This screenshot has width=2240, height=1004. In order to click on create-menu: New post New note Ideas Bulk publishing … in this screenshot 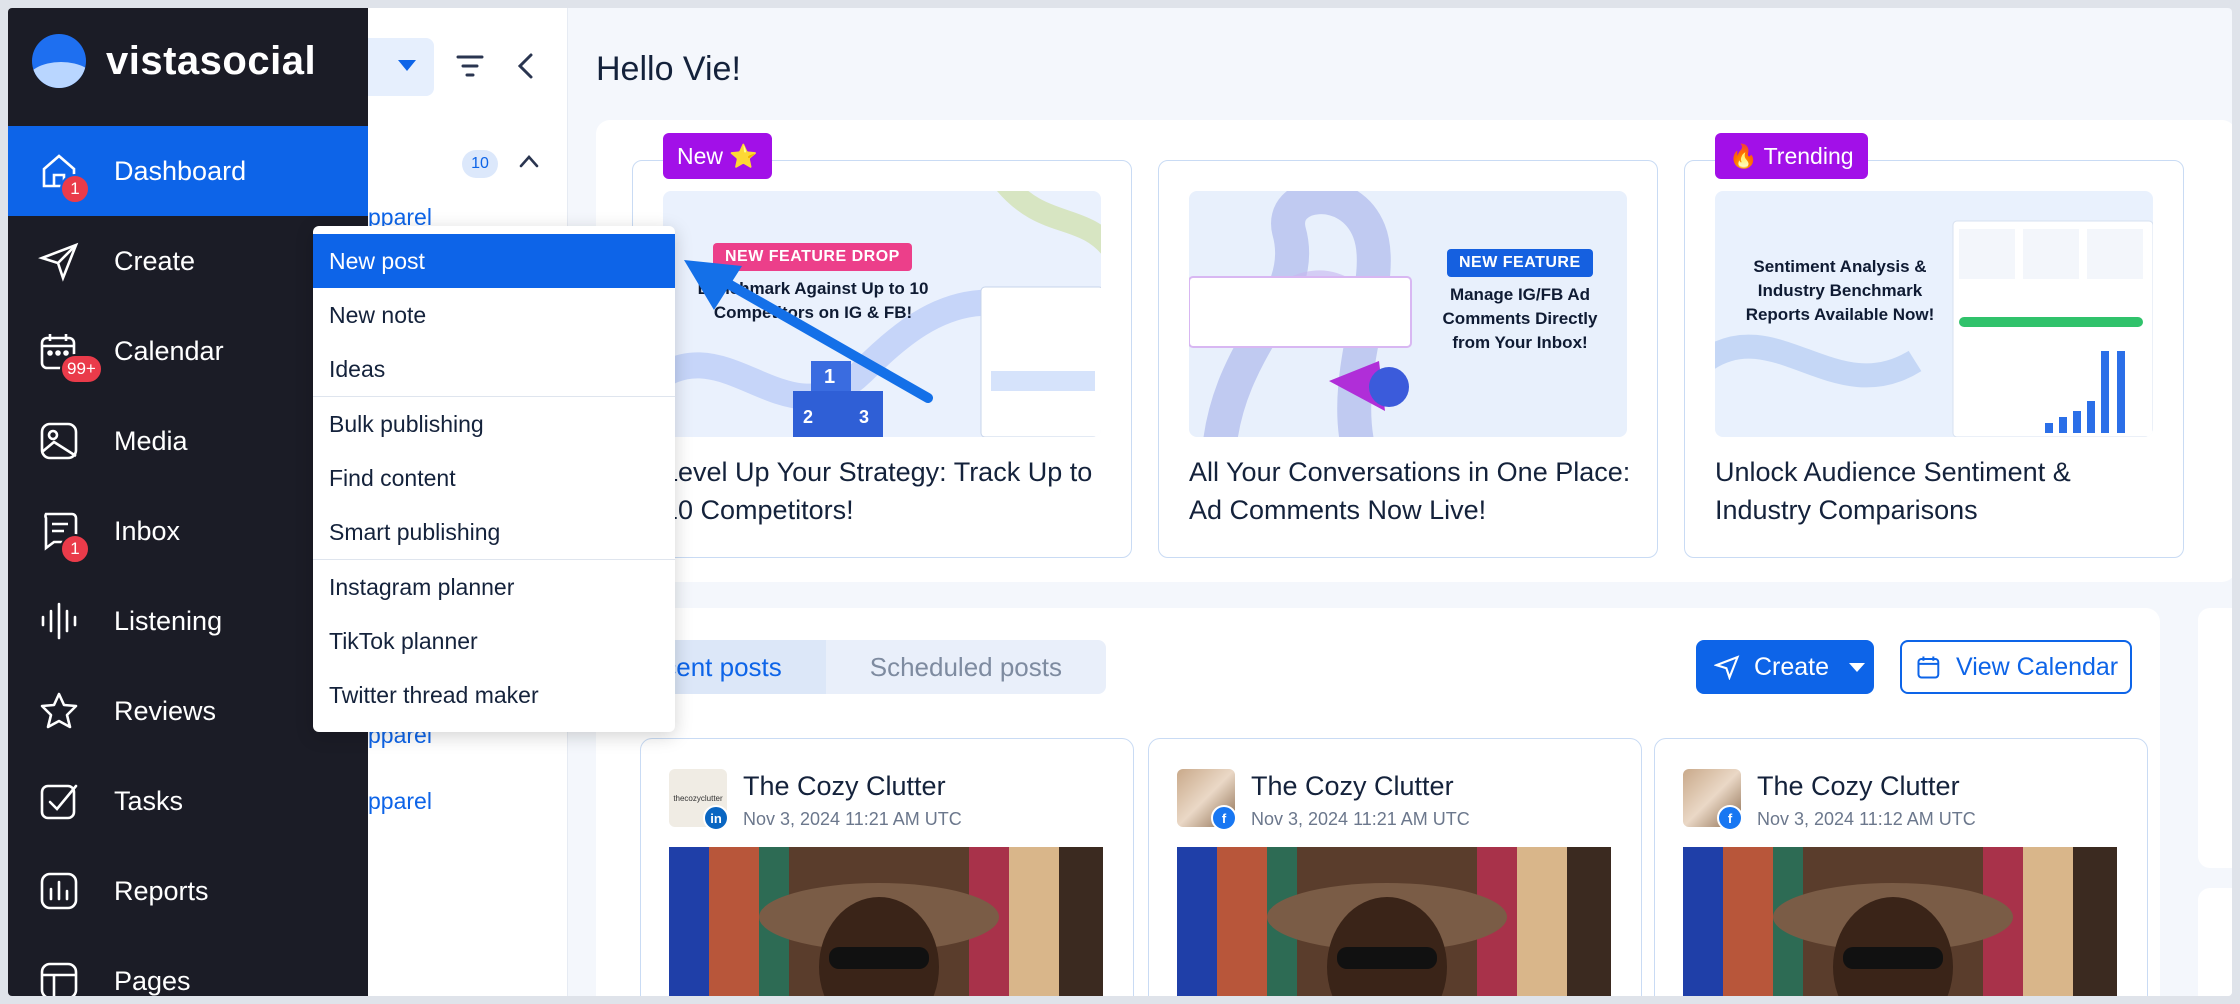, I will do `click(494, 479)`.